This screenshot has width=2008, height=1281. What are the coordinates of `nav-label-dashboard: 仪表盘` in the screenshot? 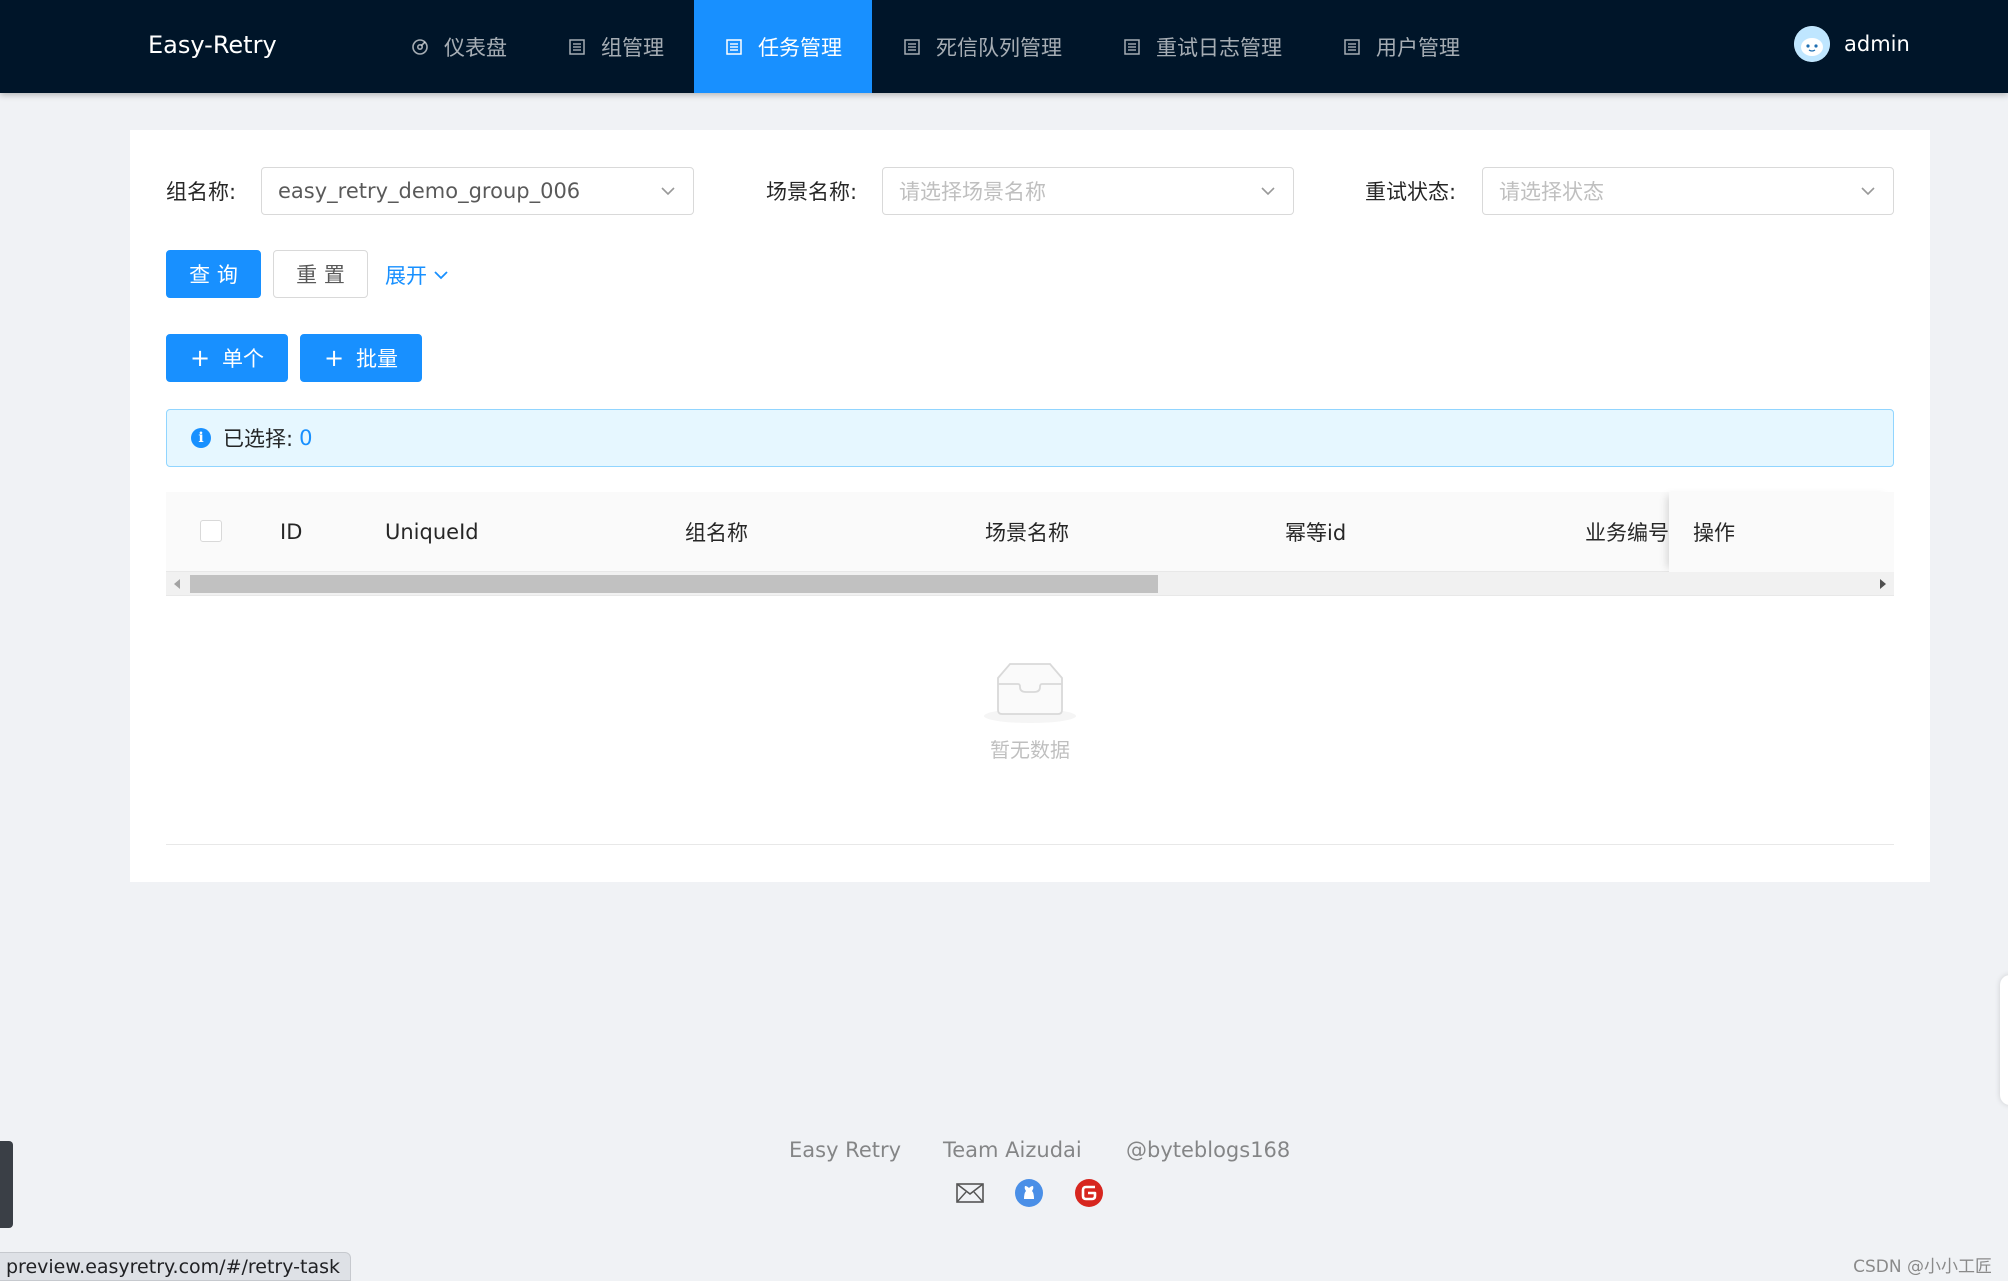 It's located at (475, 47).